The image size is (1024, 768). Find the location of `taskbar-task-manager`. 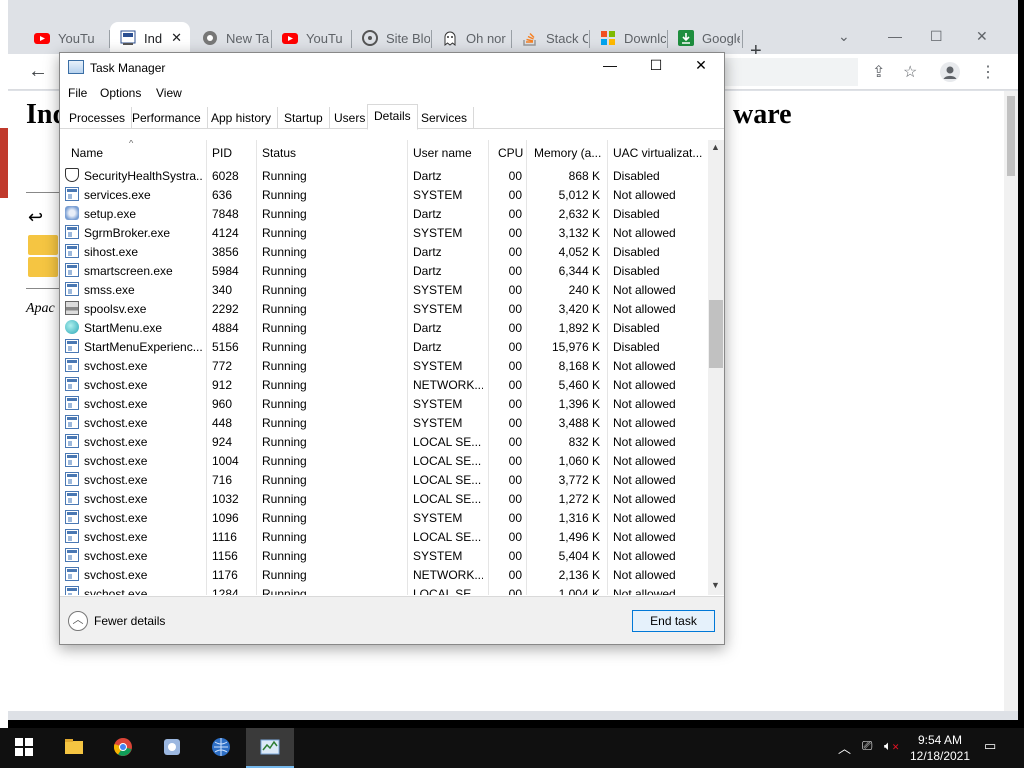

taskbar-task-manager is located at coordinates (270, 748).